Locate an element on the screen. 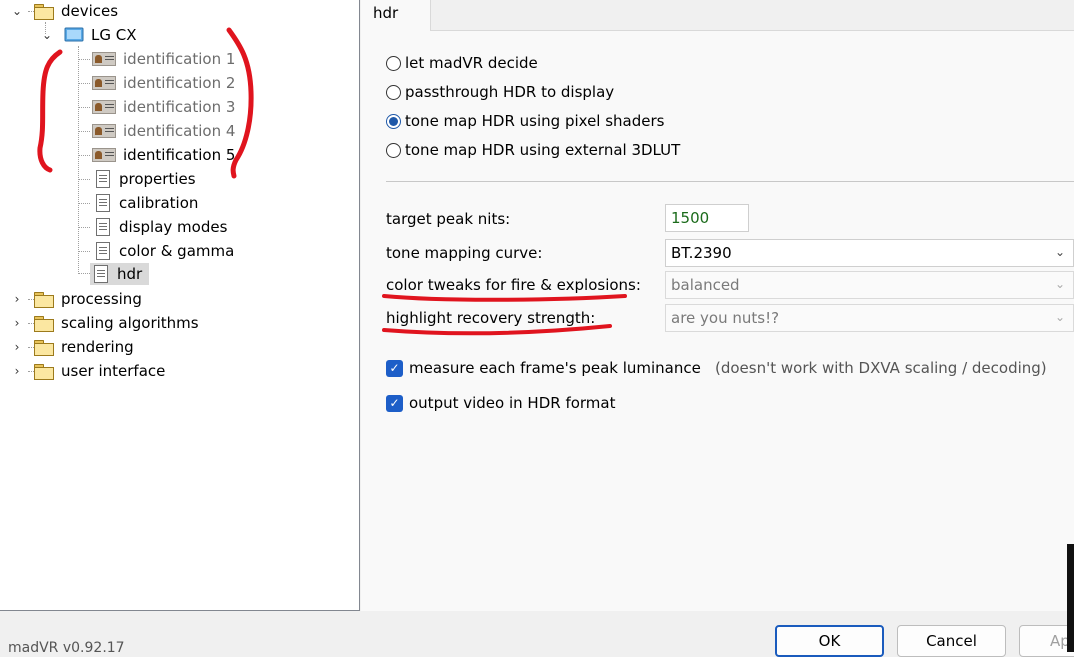  highlight-recovery-label: highlight recovery strength: is located at coordinates (491, 318).